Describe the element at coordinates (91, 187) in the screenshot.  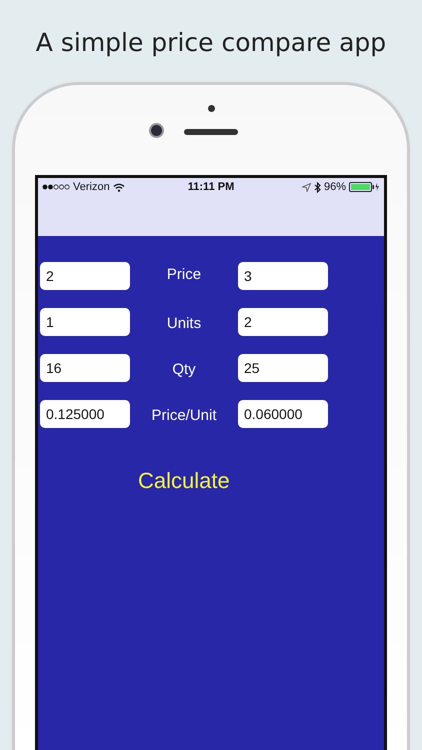
I see `carrier-name: Verizon` at that location.